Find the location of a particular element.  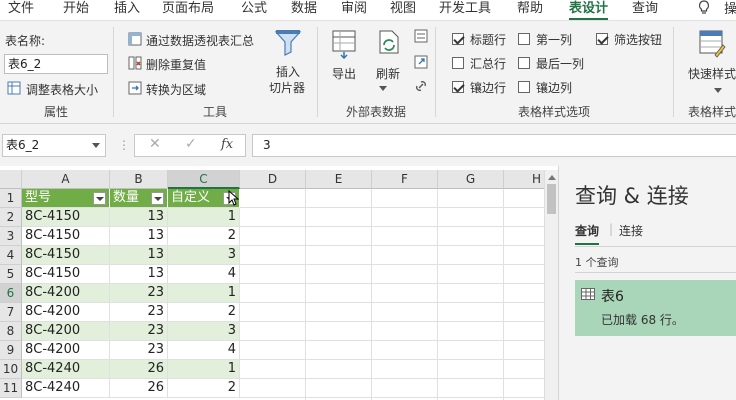

name-box: 表6_2 is located at coordinates (54, 145).